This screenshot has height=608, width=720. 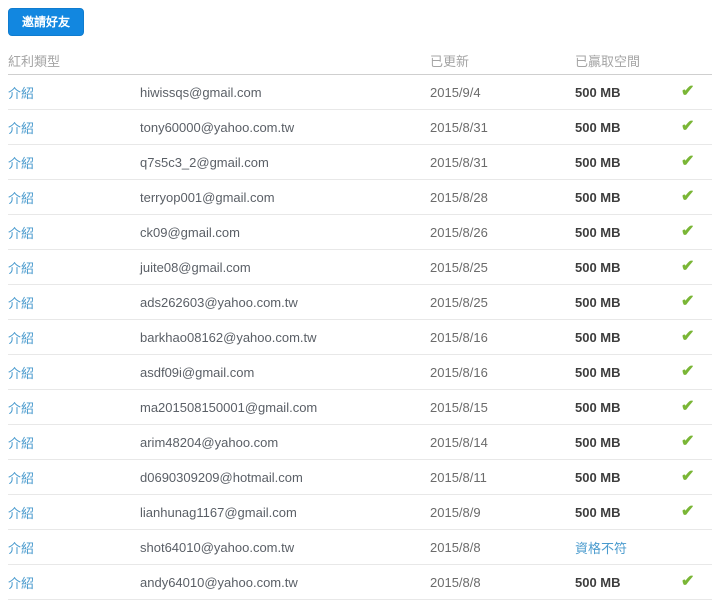 I want to click on table-row: 介紹 ads262603@yahoo.com.tw 2015/8/25 500 MB ✔, so click(x=360, y=302).